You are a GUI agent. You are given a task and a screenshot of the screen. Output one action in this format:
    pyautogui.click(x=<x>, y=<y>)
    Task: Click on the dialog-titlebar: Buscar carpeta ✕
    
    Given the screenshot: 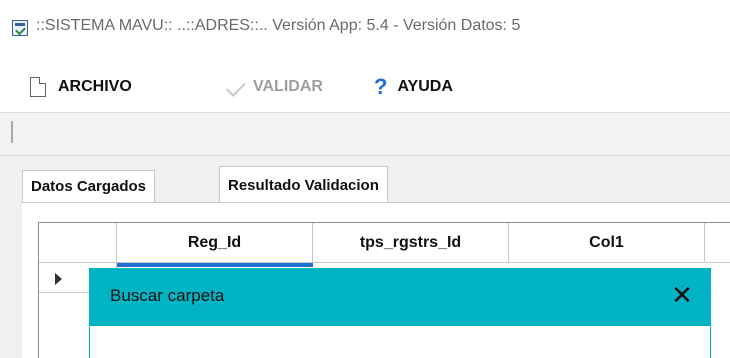 What is the action you would take?
    pyautogui.click(x=400, y=297)
    